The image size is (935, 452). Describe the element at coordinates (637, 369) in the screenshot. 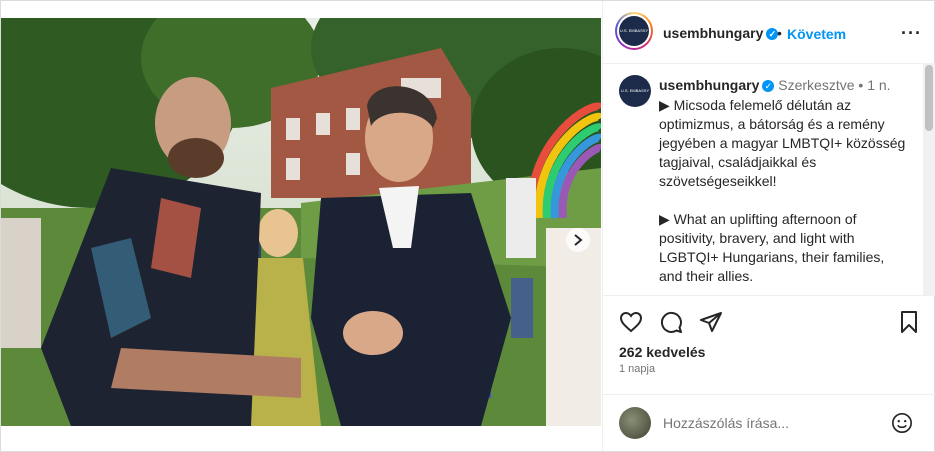

I see `posted-ago: 1 napja` at that location.